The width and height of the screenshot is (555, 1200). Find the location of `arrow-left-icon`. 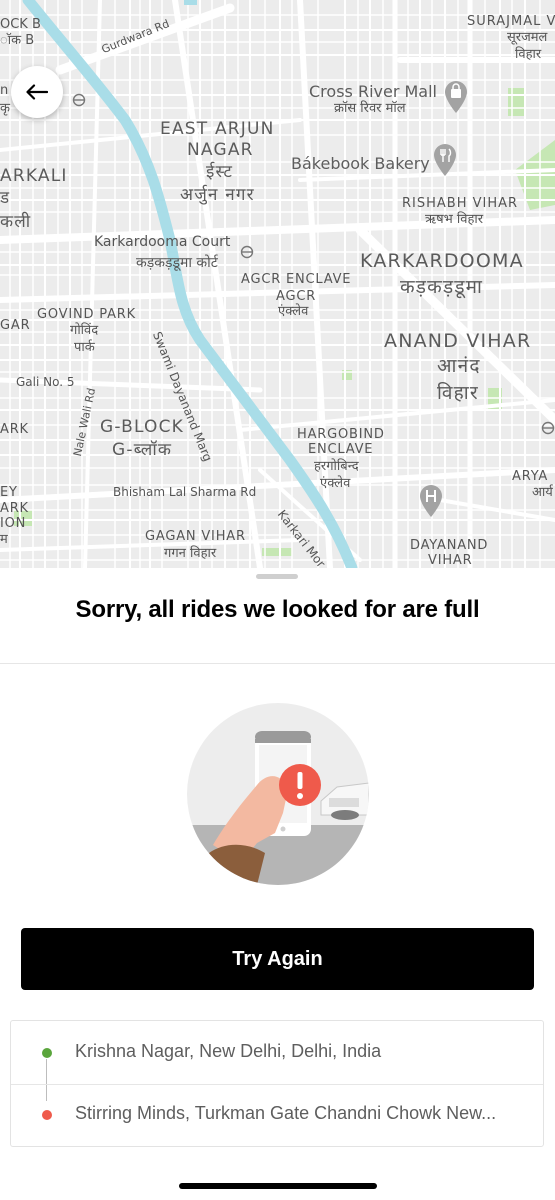

arrow-left-icon is located at coordinates (37, 92).